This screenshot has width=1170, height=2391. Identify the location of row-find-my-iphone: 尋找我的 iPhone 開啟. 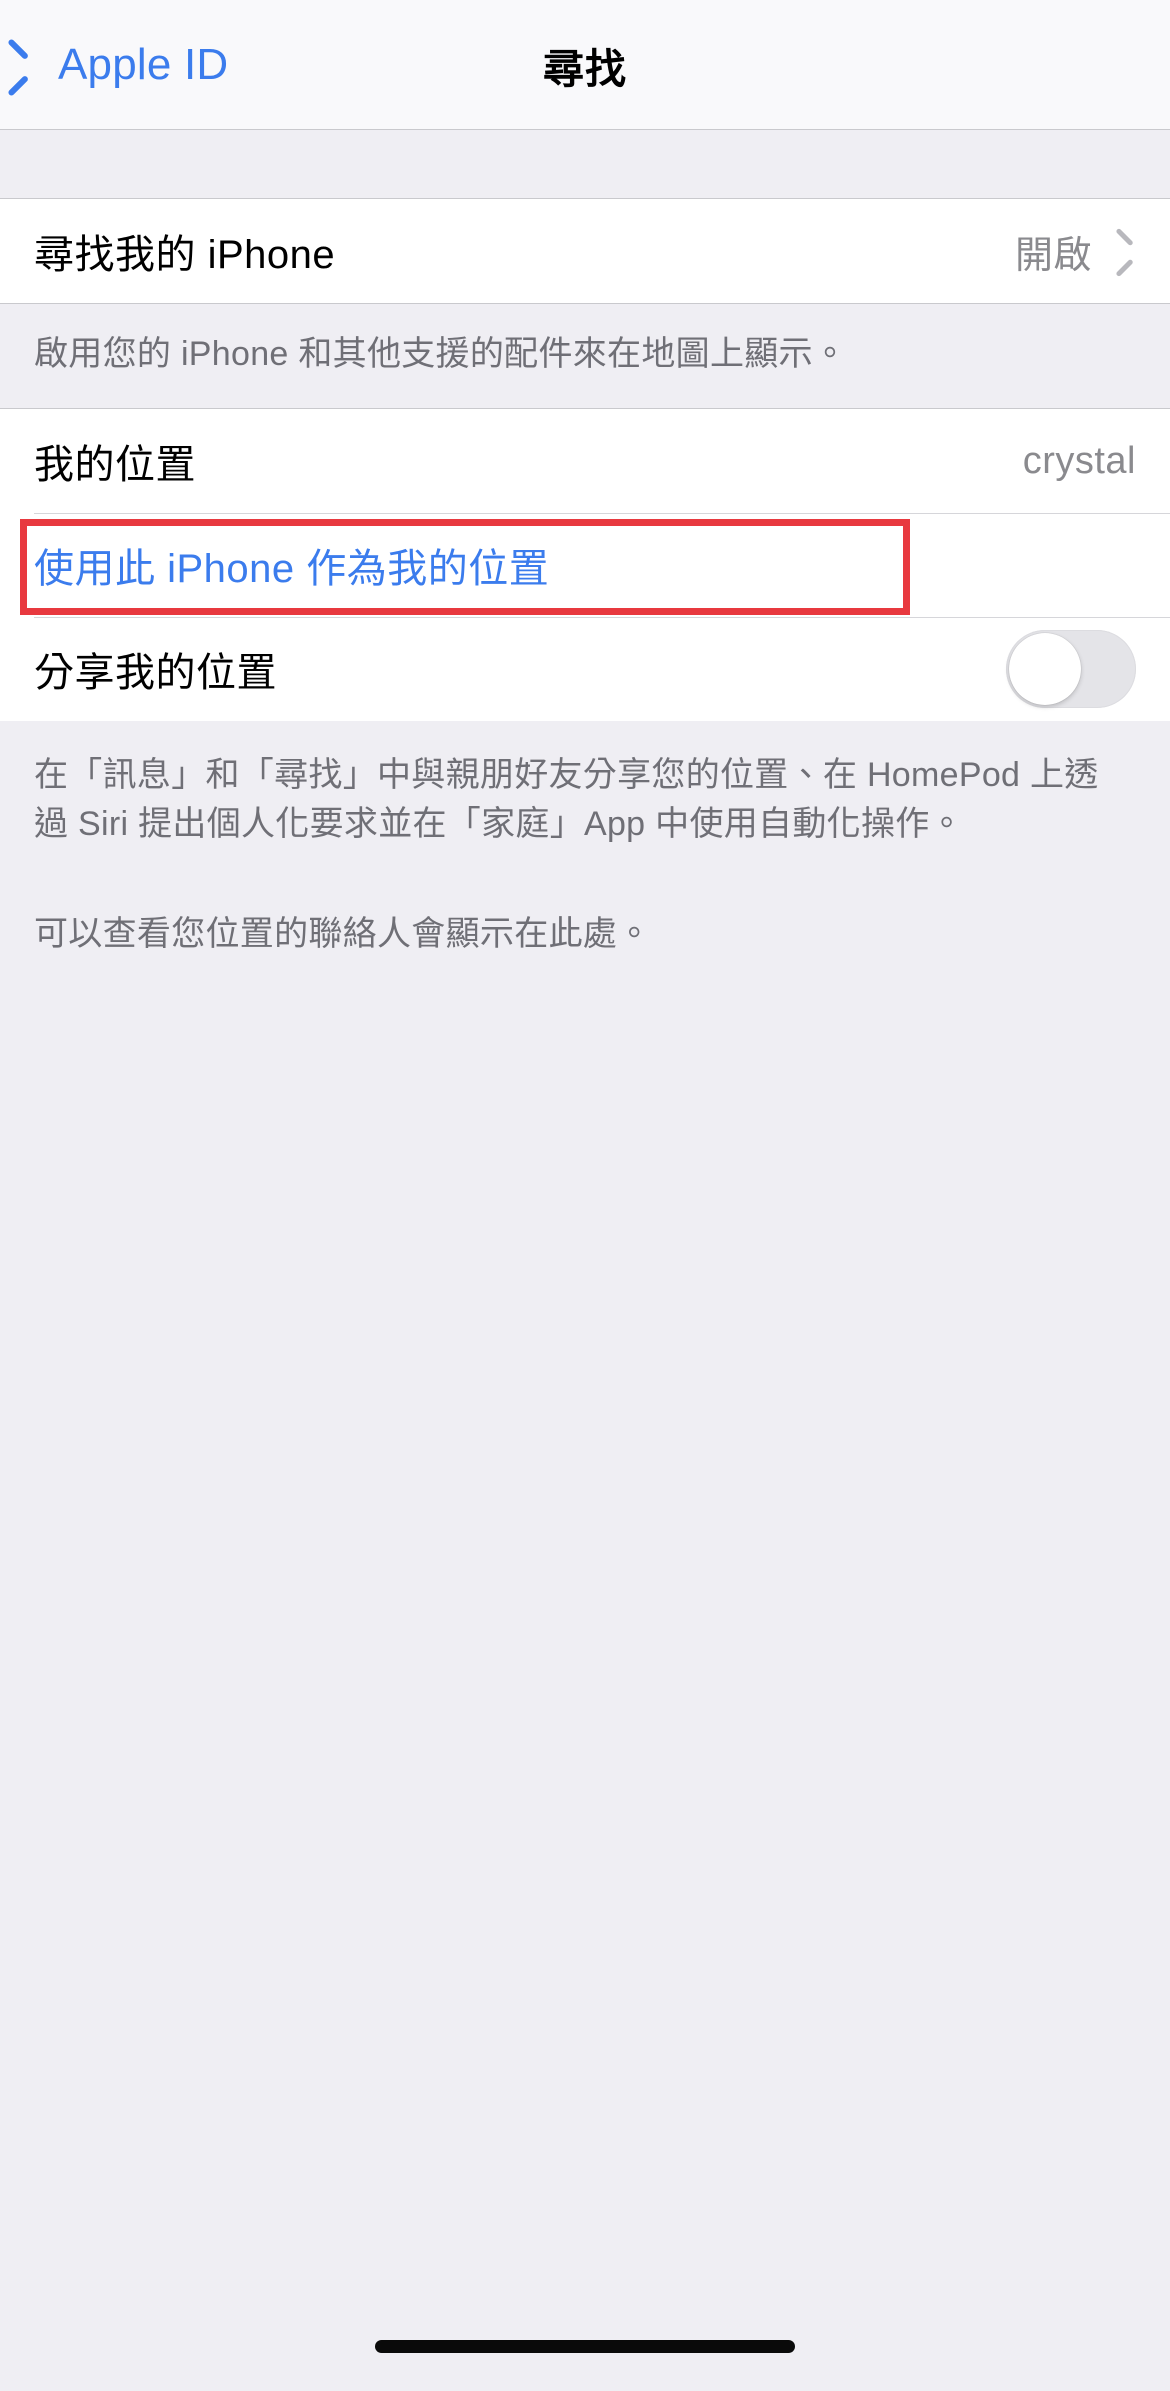
(585, 251).